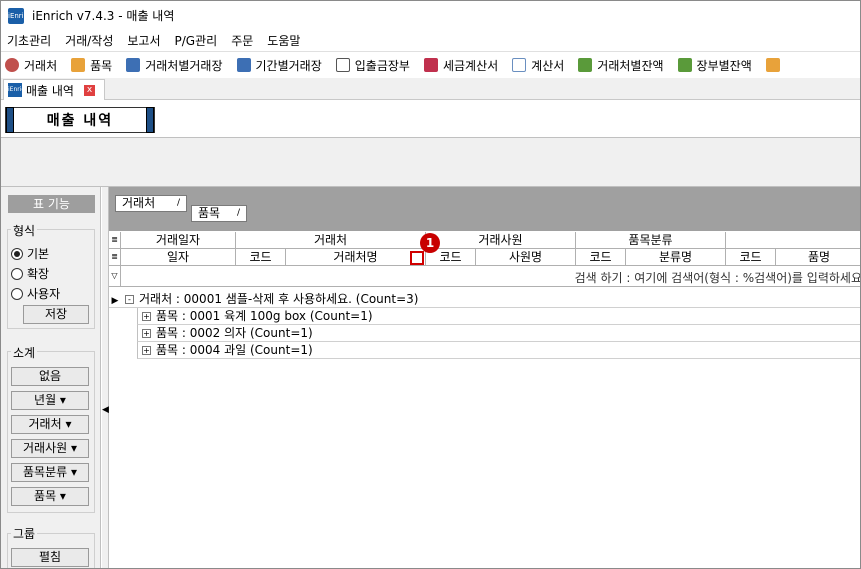  Describe the element at coordinates (498, 350) in the screenshot. I see `group-row-item: + 품목 : 0004 과일 (Count=1)` at that location.